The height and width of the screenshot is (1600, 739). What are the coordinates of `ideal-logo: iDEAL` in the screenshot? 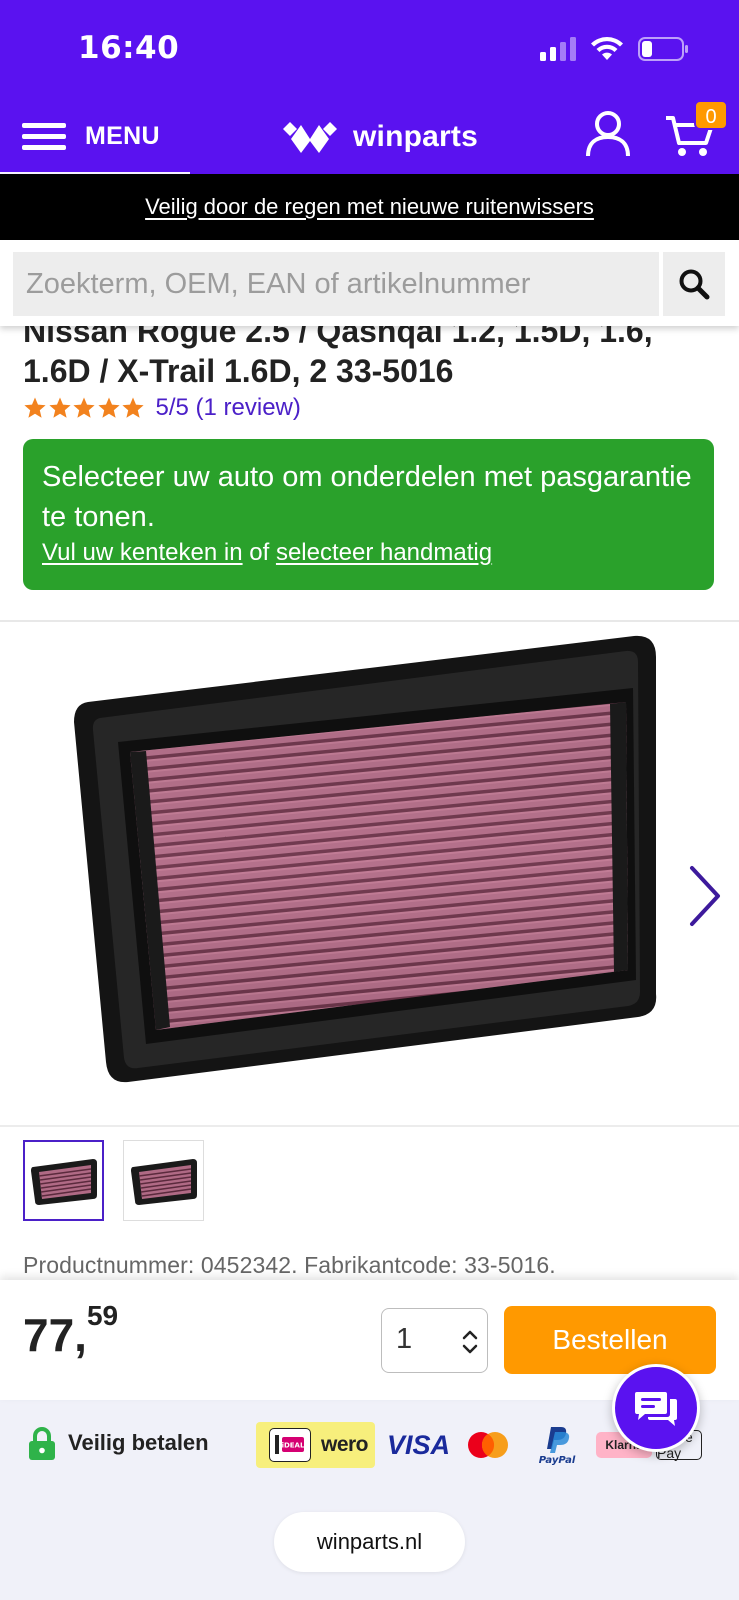 It's located at (289, 1445).